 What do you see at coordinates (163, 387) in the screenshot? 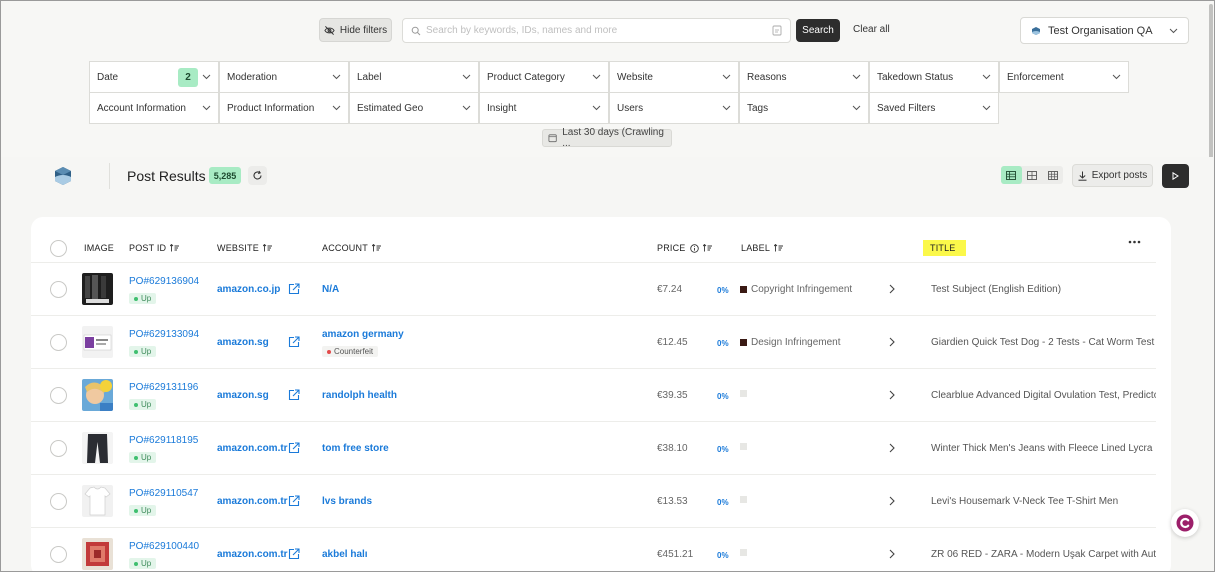
I see `post-id-link: PO#629131196` at bounding box center [163, 387].